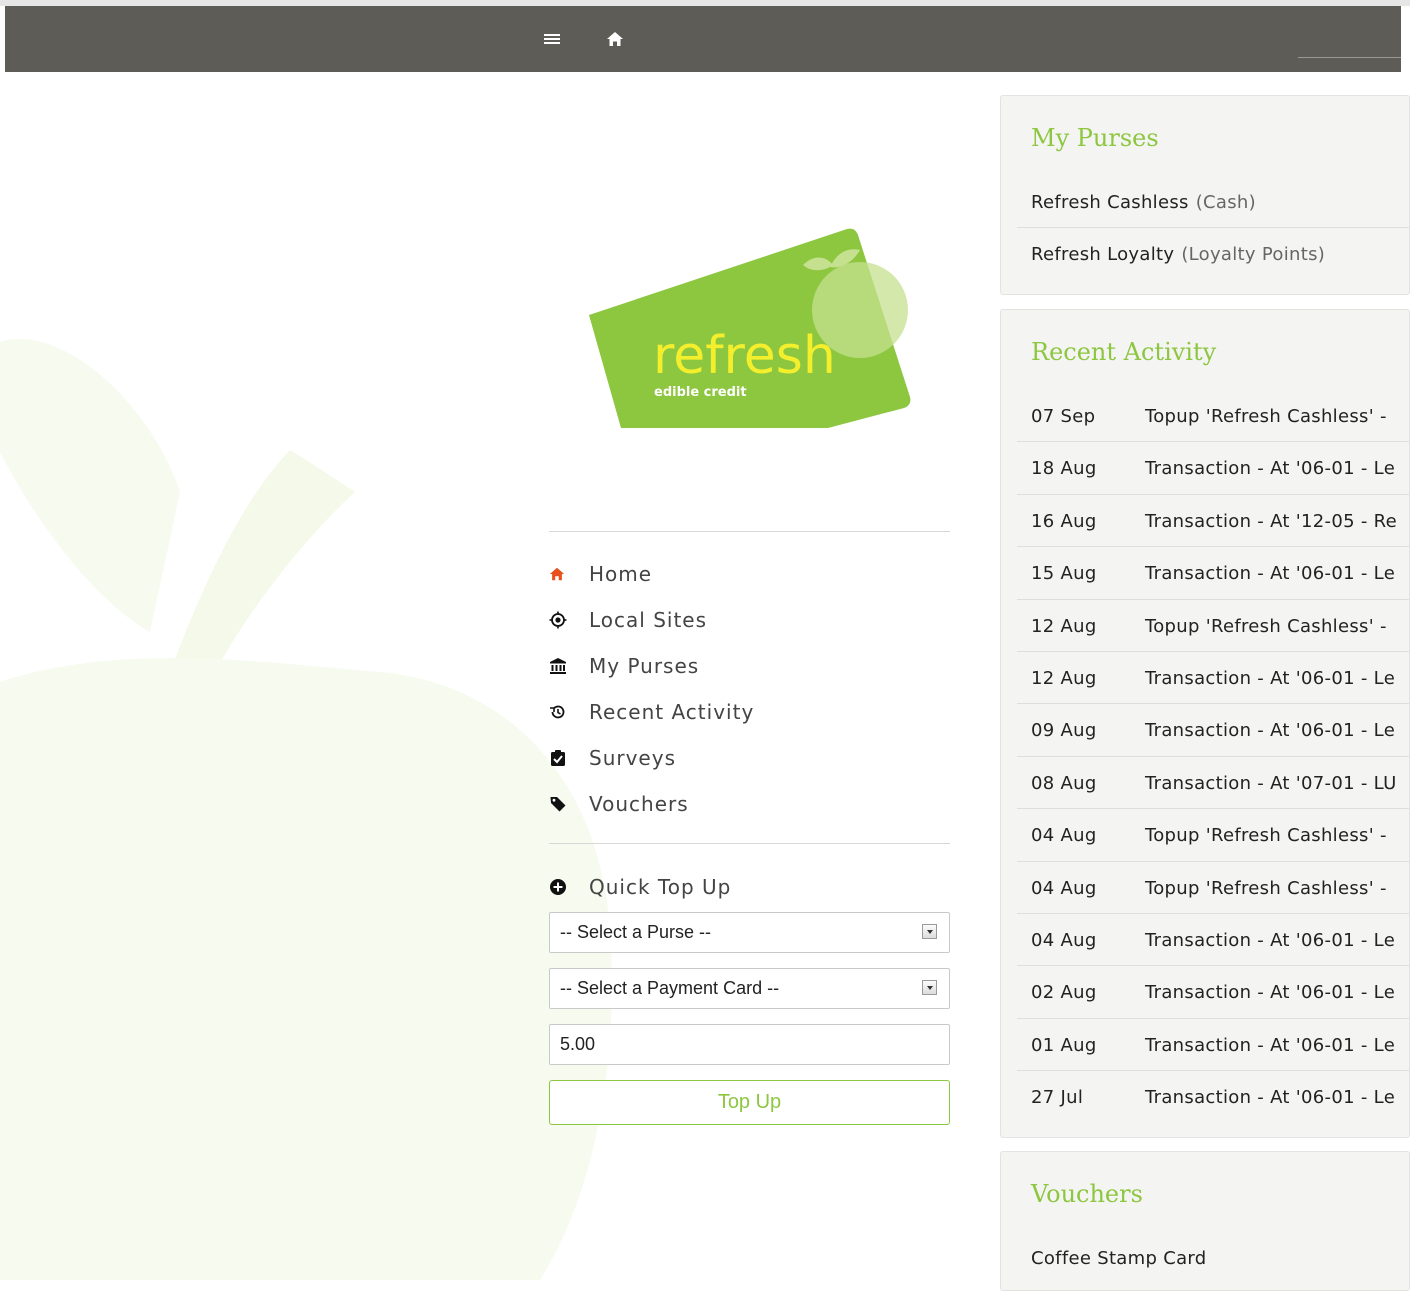 The width and height of the screenshot is (1410, 1291). I want to click on purse-select-value: -- Select a Purse --, so click(636, 932).